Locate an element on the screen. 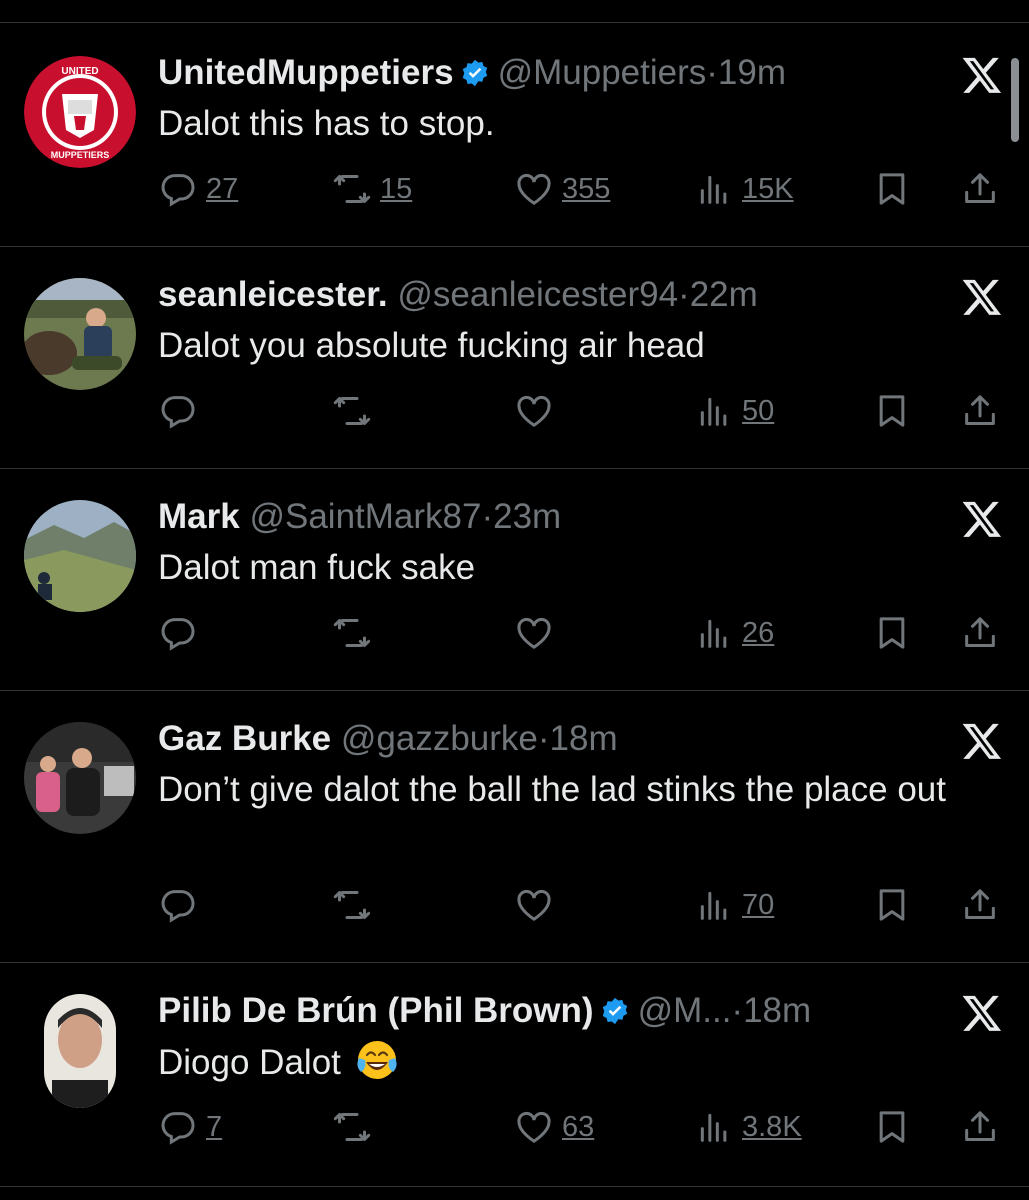 The width and height of the screenshot is (1029, 1200). view-count: 50 is located at coordinates (758, 410).